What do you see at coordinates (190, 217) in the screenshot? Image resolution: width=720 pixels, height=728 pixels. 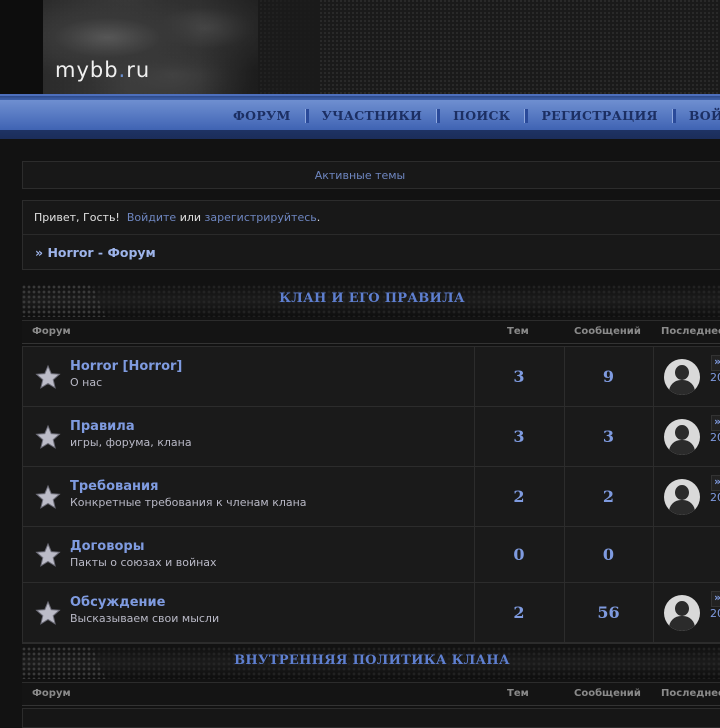 I see `or-text: или` at bounding box center [190, 217].